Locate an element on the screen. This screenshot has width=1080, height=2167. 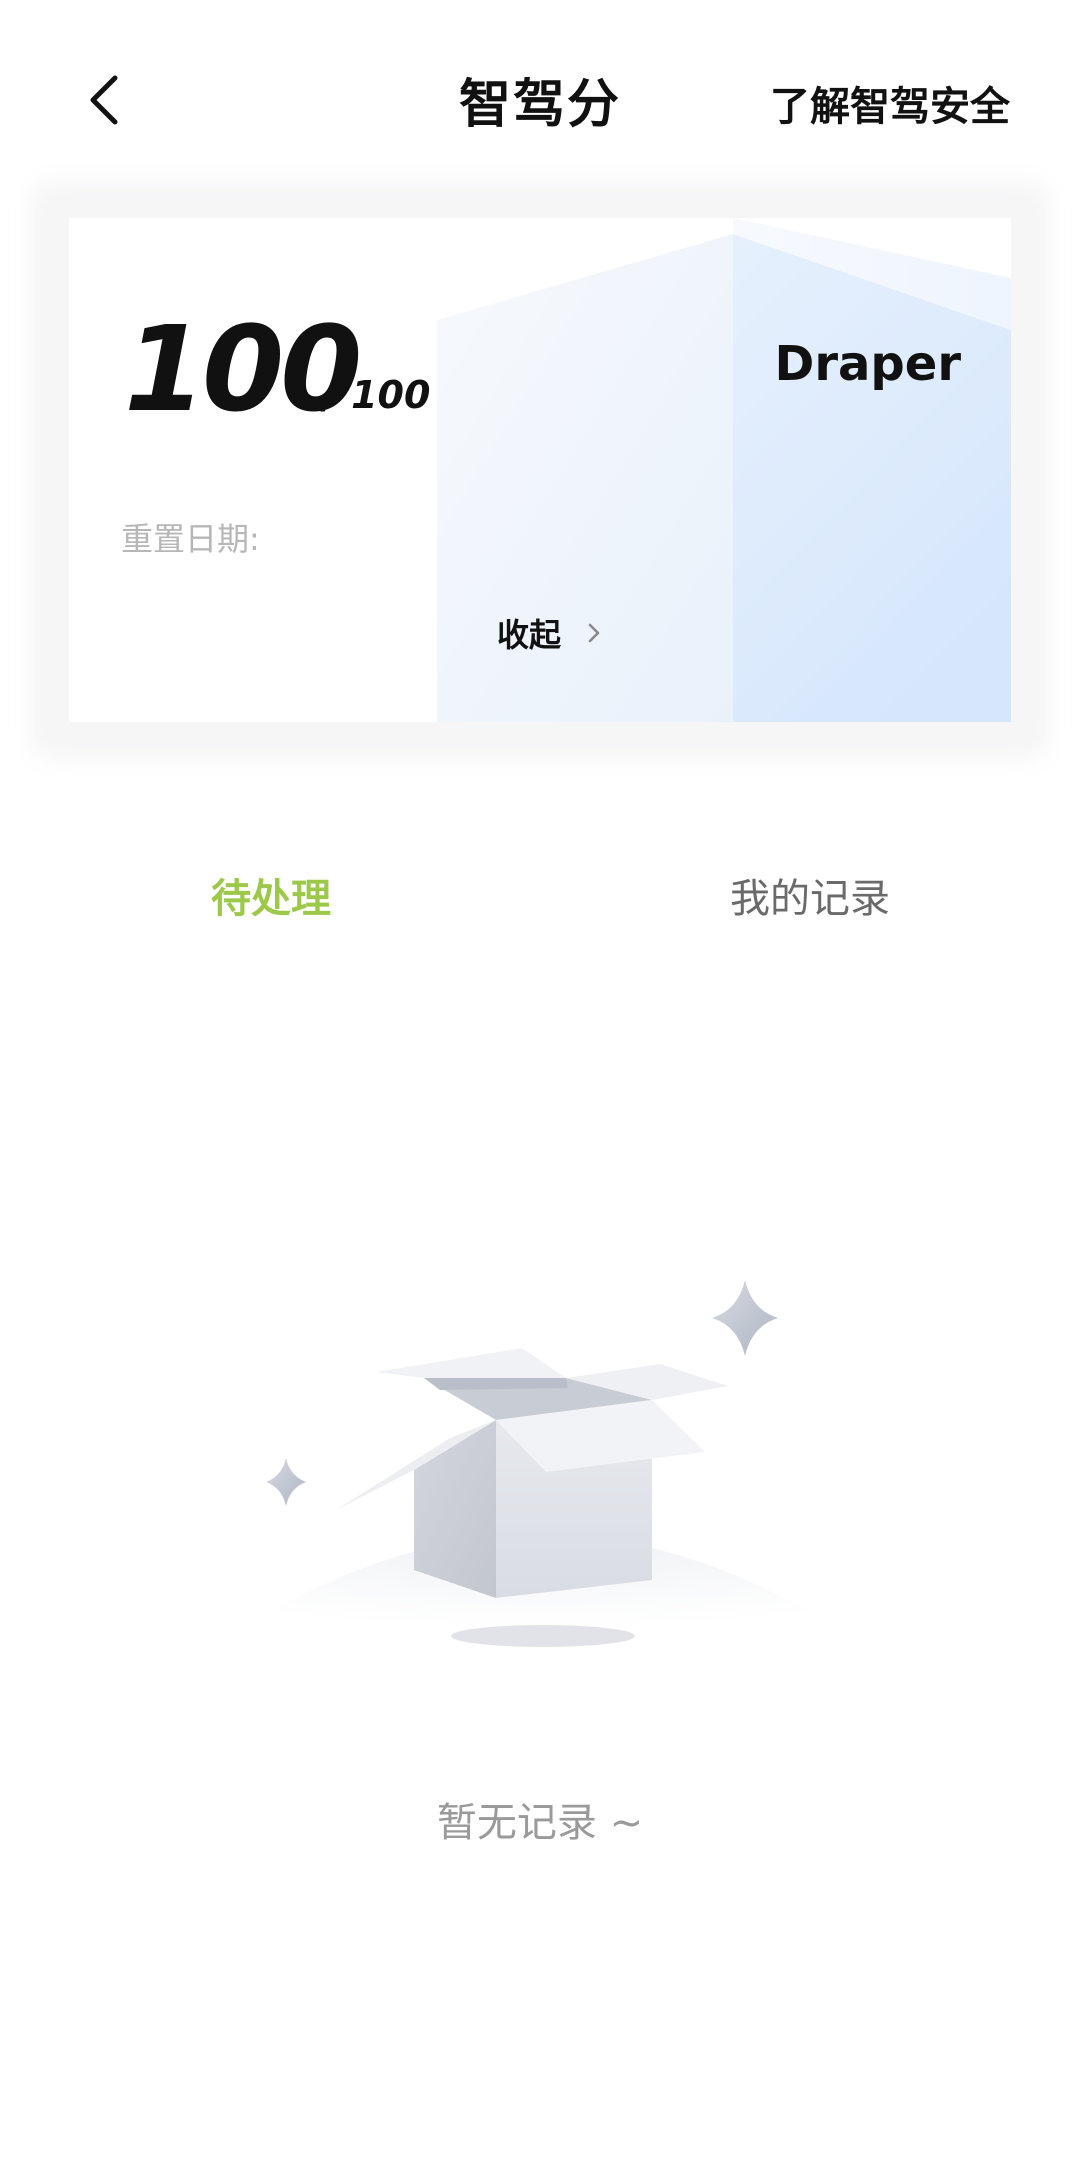
tab-pending: 待处理 is located at coordinates (271, 895).